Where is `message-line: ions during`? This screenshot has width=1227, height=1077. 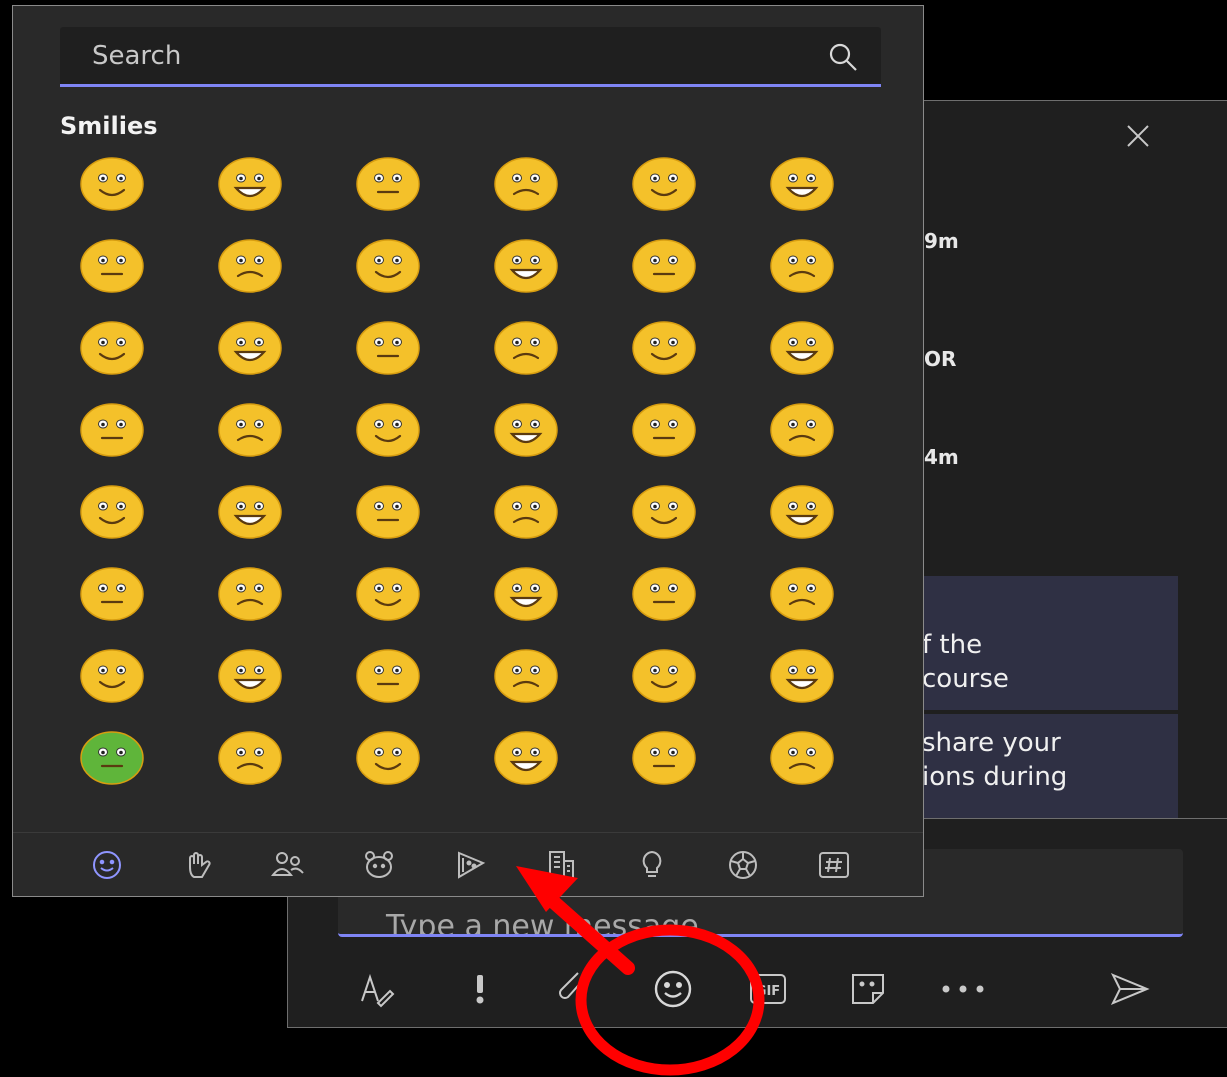
message-line: ions during is located at coordinates (995, 777).